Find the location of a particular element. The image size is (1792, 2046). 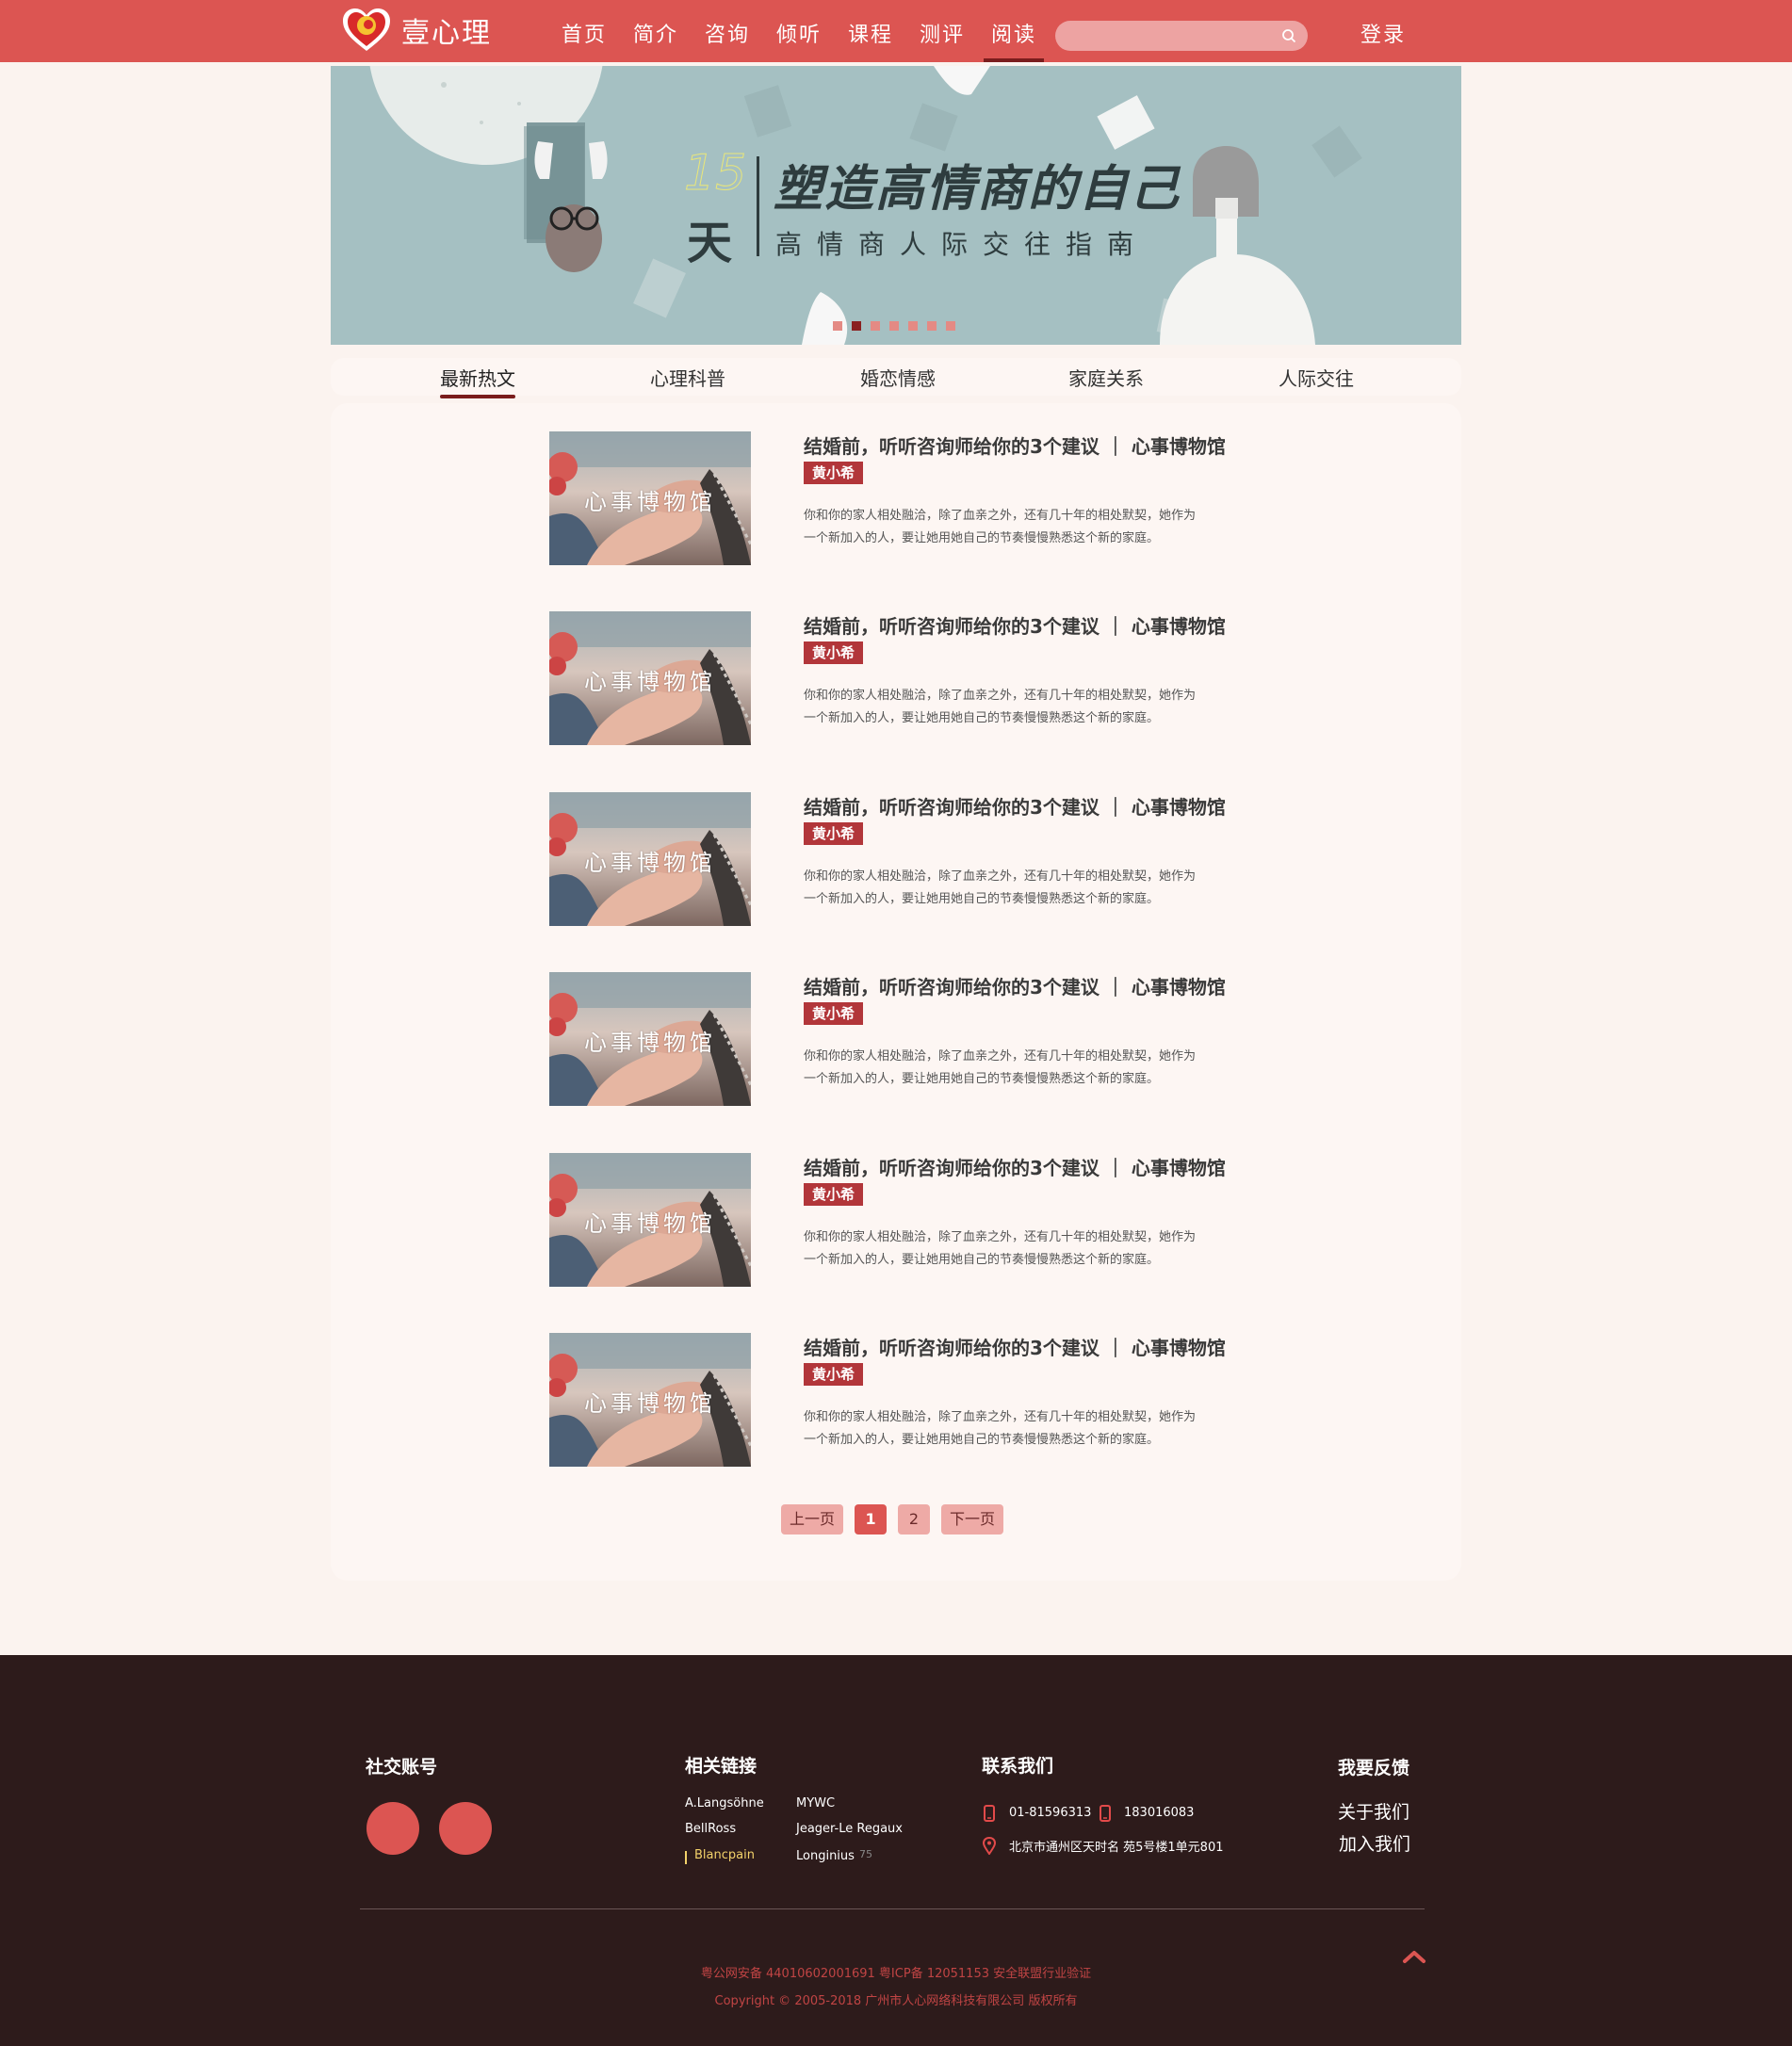

phone-number-1: 01-81596313 is located at coordinates (1050, 1813).